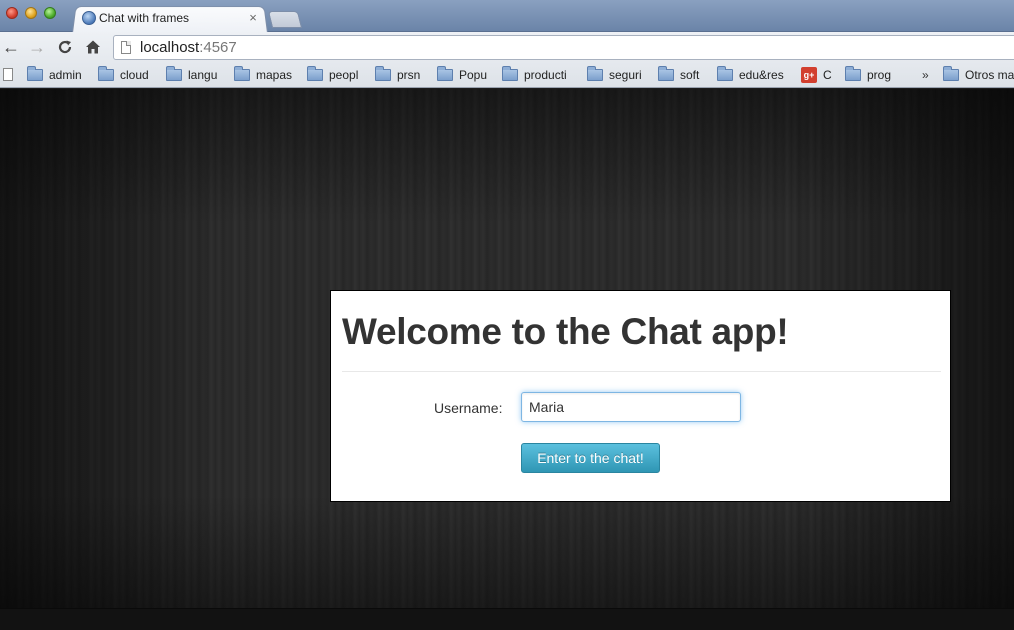 The height and width of the screenshot is (630, 1014). What do you see at coordinates (678, 75) in the screenshot?
I see `bookmark-soft: soft` at bounding box center [678, 75].